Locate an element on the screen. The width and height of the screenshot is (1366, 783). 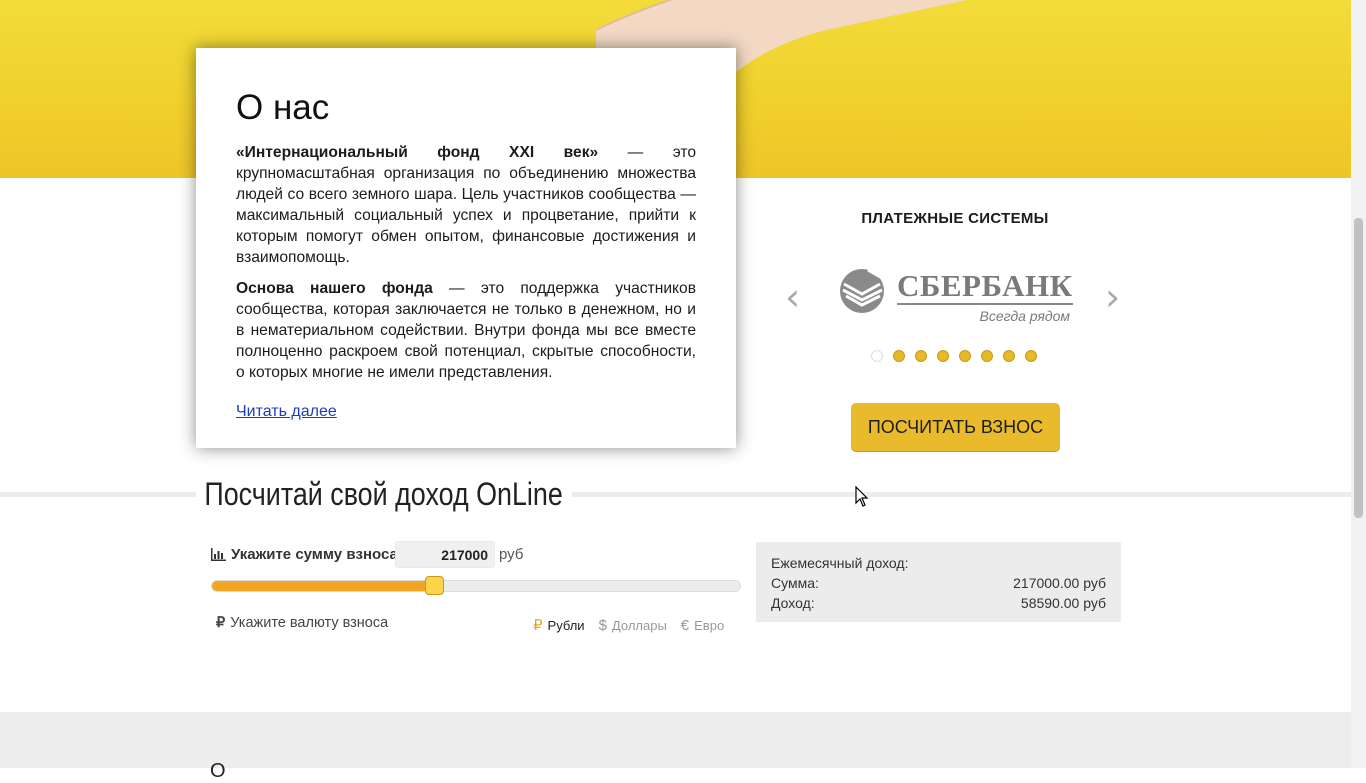
logo-tagline: Всегда рядом is located at coordinates (1024, 316).